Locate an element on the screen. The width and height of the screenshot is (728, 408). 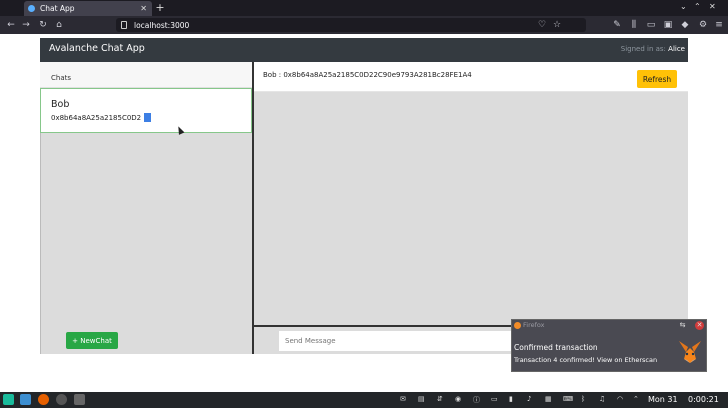
notification-title: Confirmed transaction is located at coordinates (556, 347).